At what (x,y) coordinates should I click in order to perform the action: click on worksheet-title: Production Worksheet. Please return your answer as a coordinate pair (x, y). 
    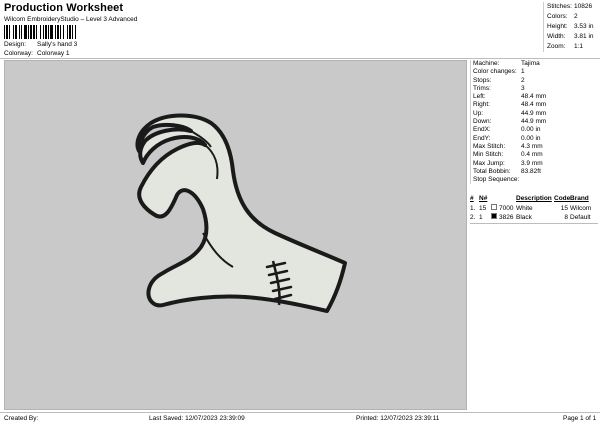
    Looking at the image, I should click on (64, 8).